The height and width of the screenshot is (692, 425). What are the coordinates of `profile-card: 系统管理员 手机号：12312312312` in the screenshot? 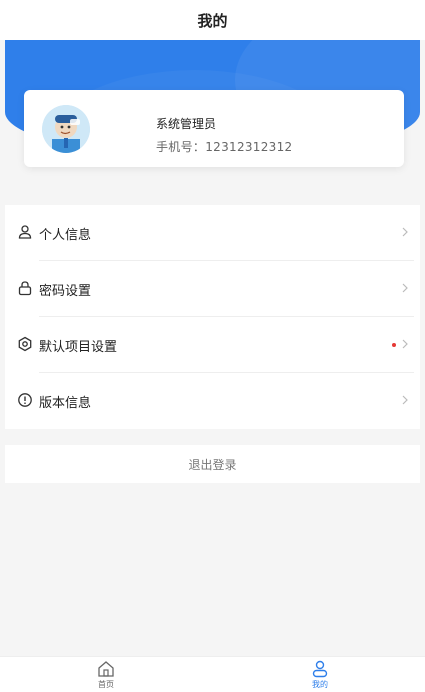 It's located at (214, 128).